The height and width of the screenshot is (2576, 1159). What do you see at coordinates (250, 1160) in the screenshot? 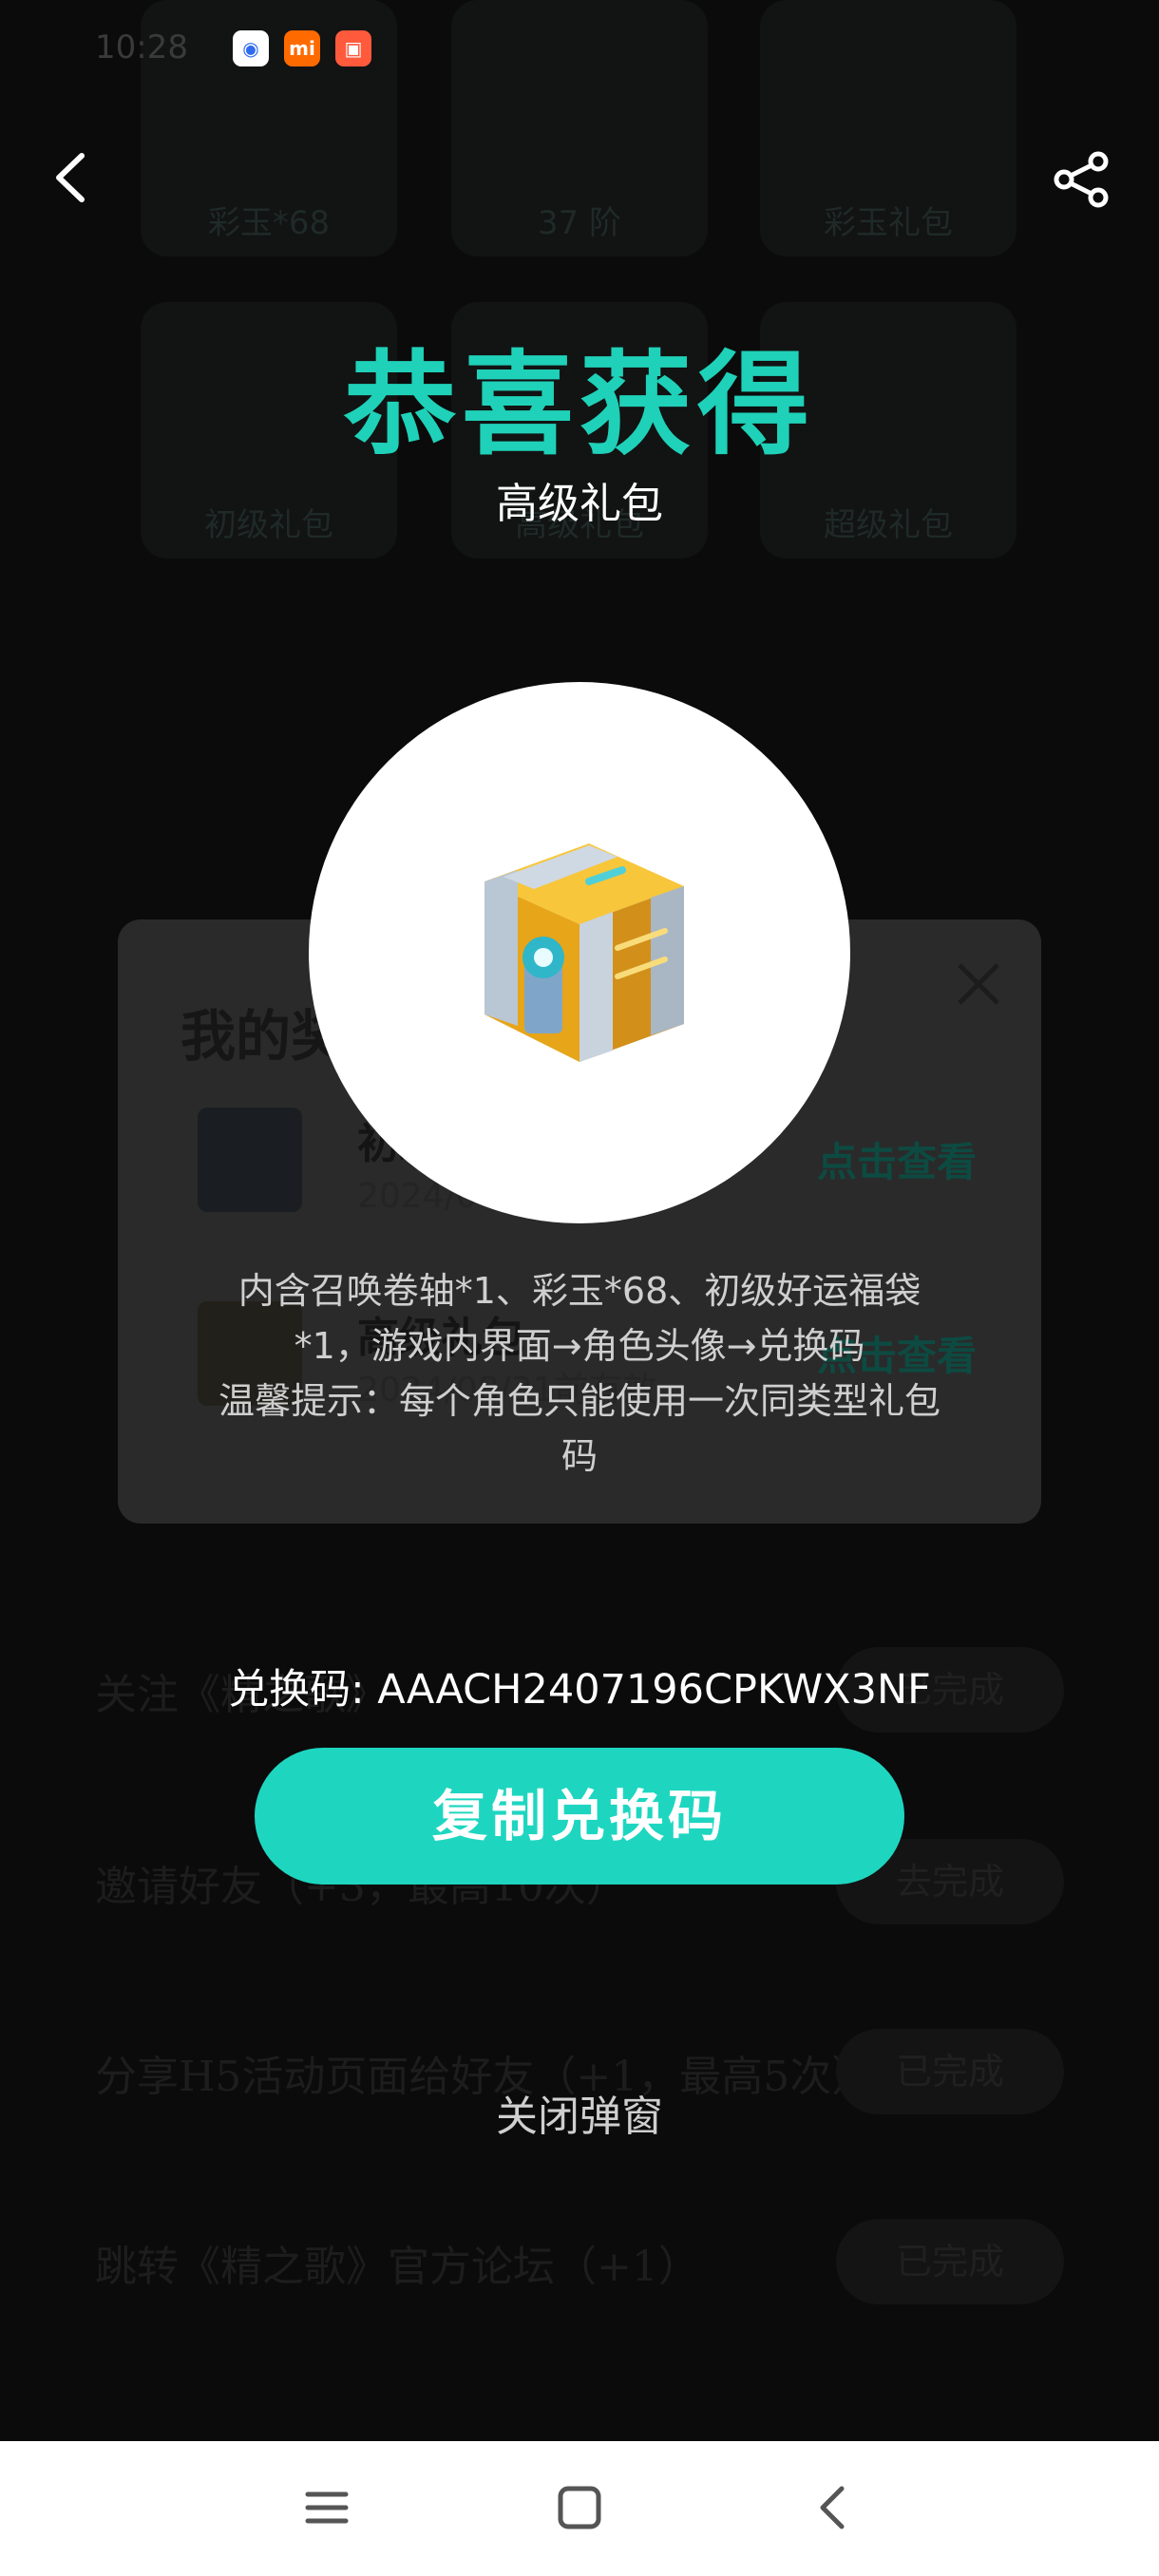
I see `gift-box-icon` at bounding box center [250, 1160].